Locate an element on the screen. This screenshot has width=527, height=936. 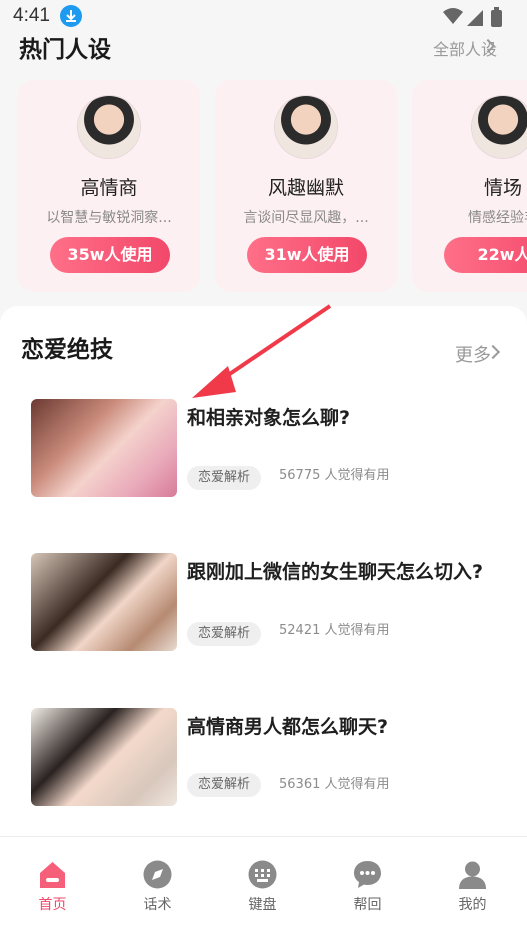
nav-scripts: 话术 is located at coordinates (157, 886).